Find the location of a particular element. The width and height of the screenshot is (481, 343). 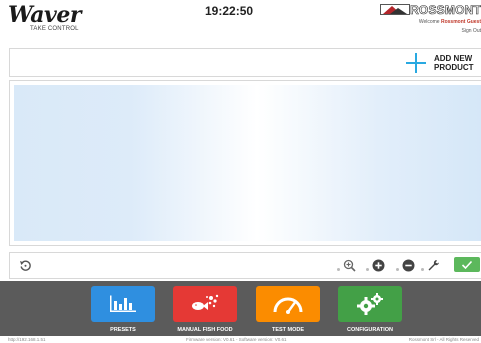

confirm-button is located at coordinates (467, 264).